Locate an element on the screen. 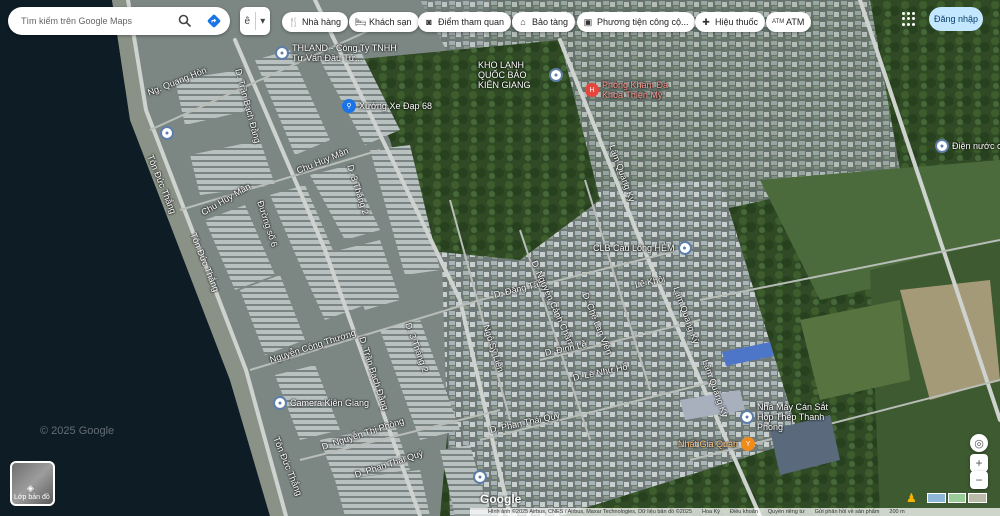  chip-hotels: 🛏 Khách sạn is located at coordinates (384, 22).